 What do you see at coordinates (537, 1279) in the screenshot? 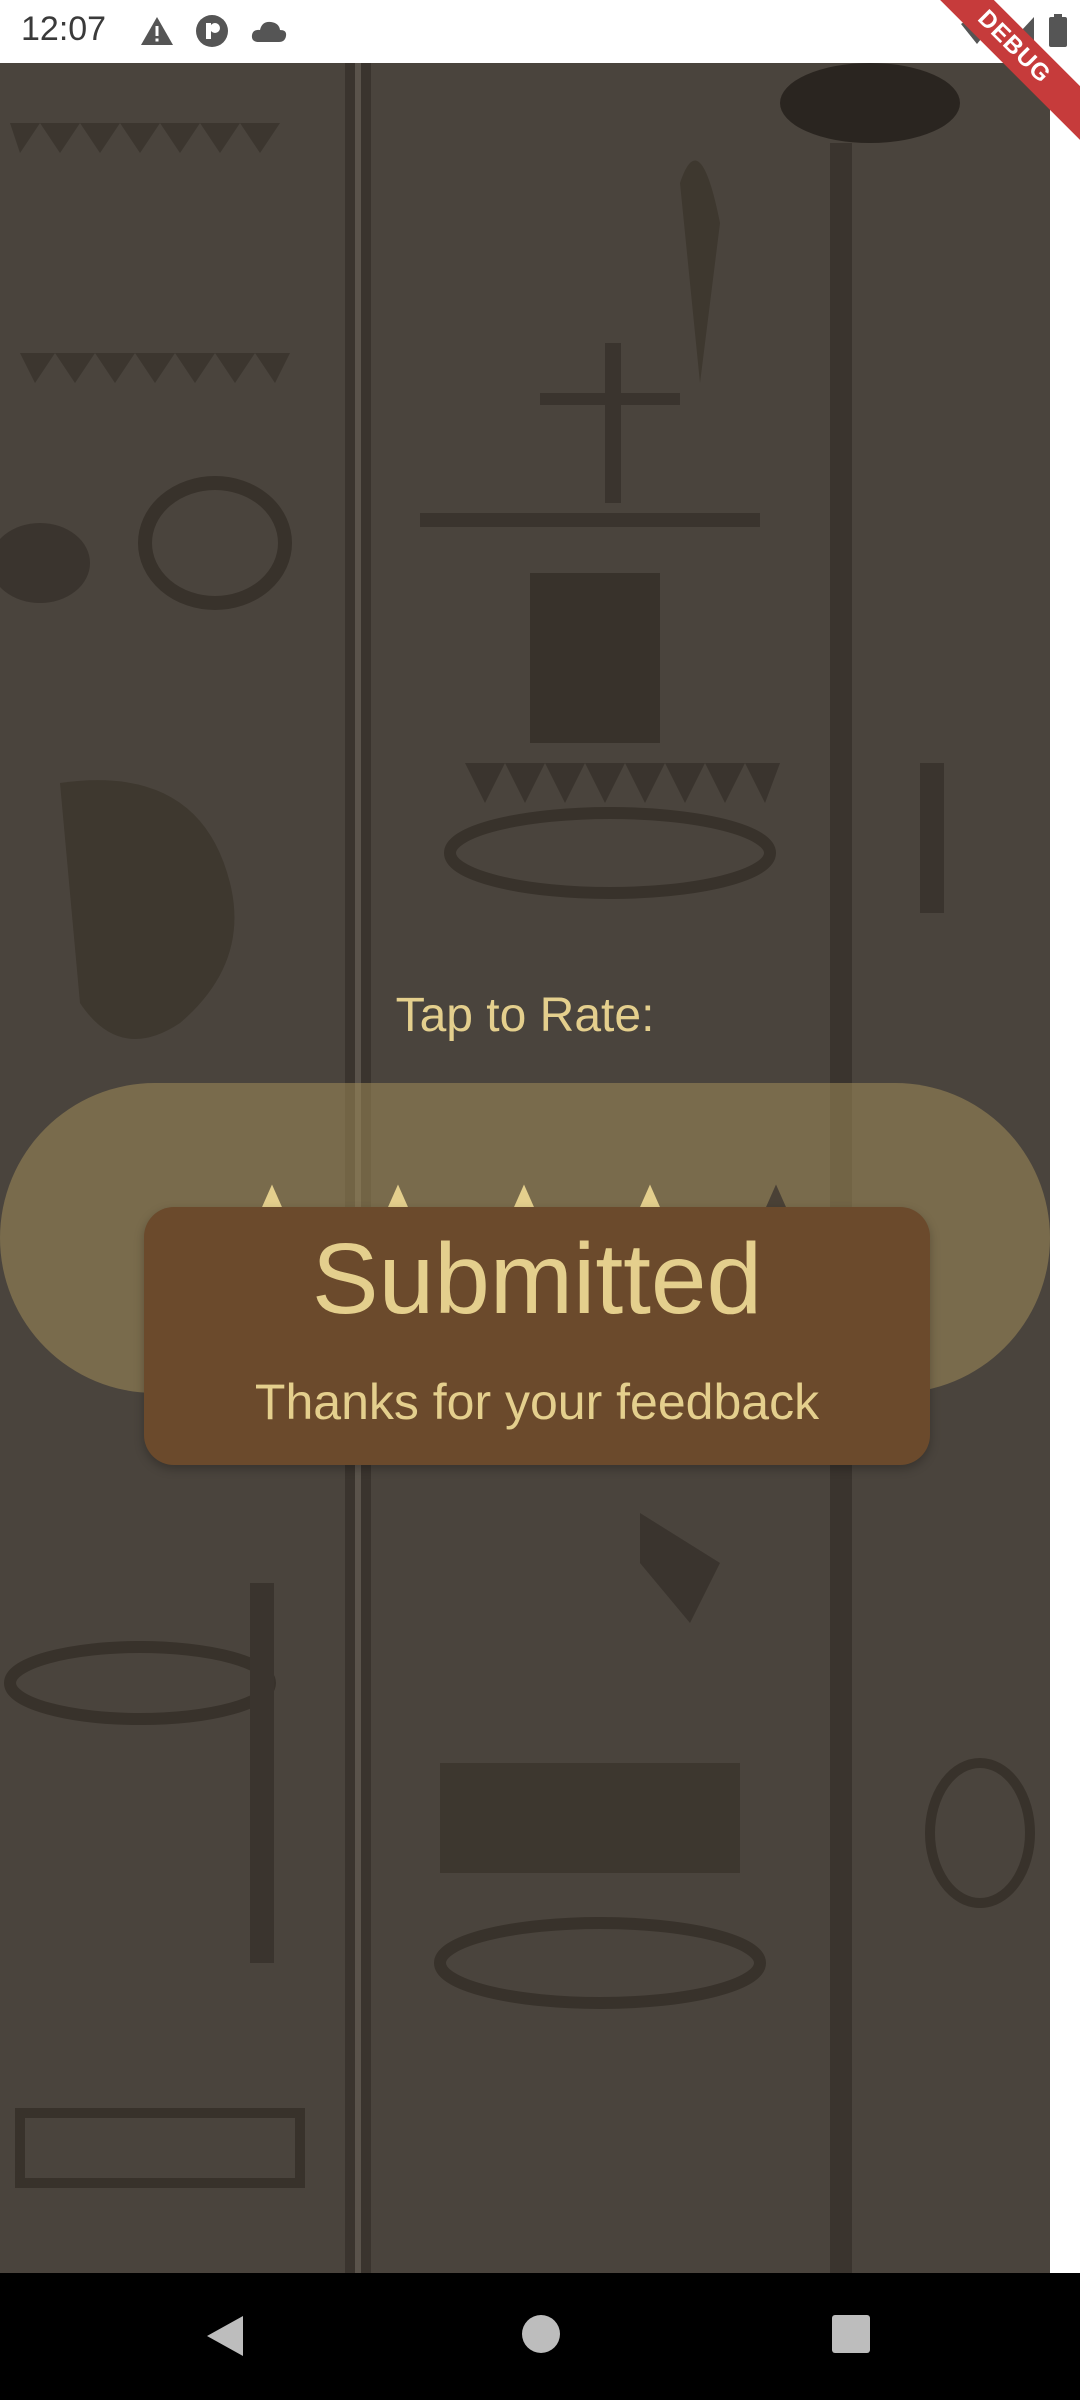
I see `toast-title: Submitted` at bounding box center [537, 1279].